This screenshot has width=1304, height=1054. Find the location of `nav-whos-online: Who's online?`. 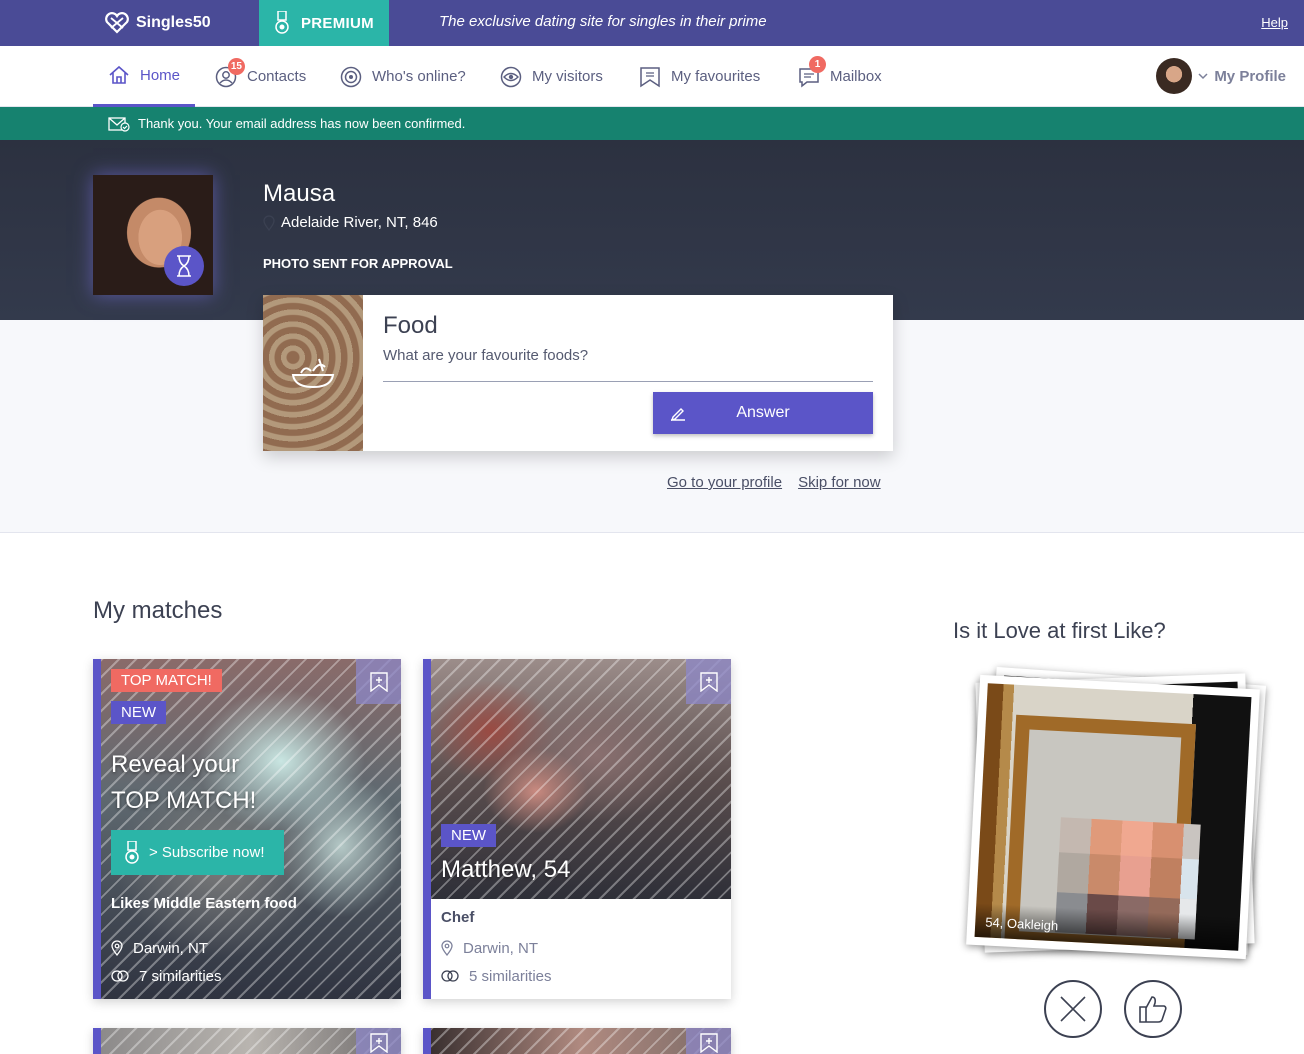

nav-whos-online: Who's online? is located at coordinates (403, 76).